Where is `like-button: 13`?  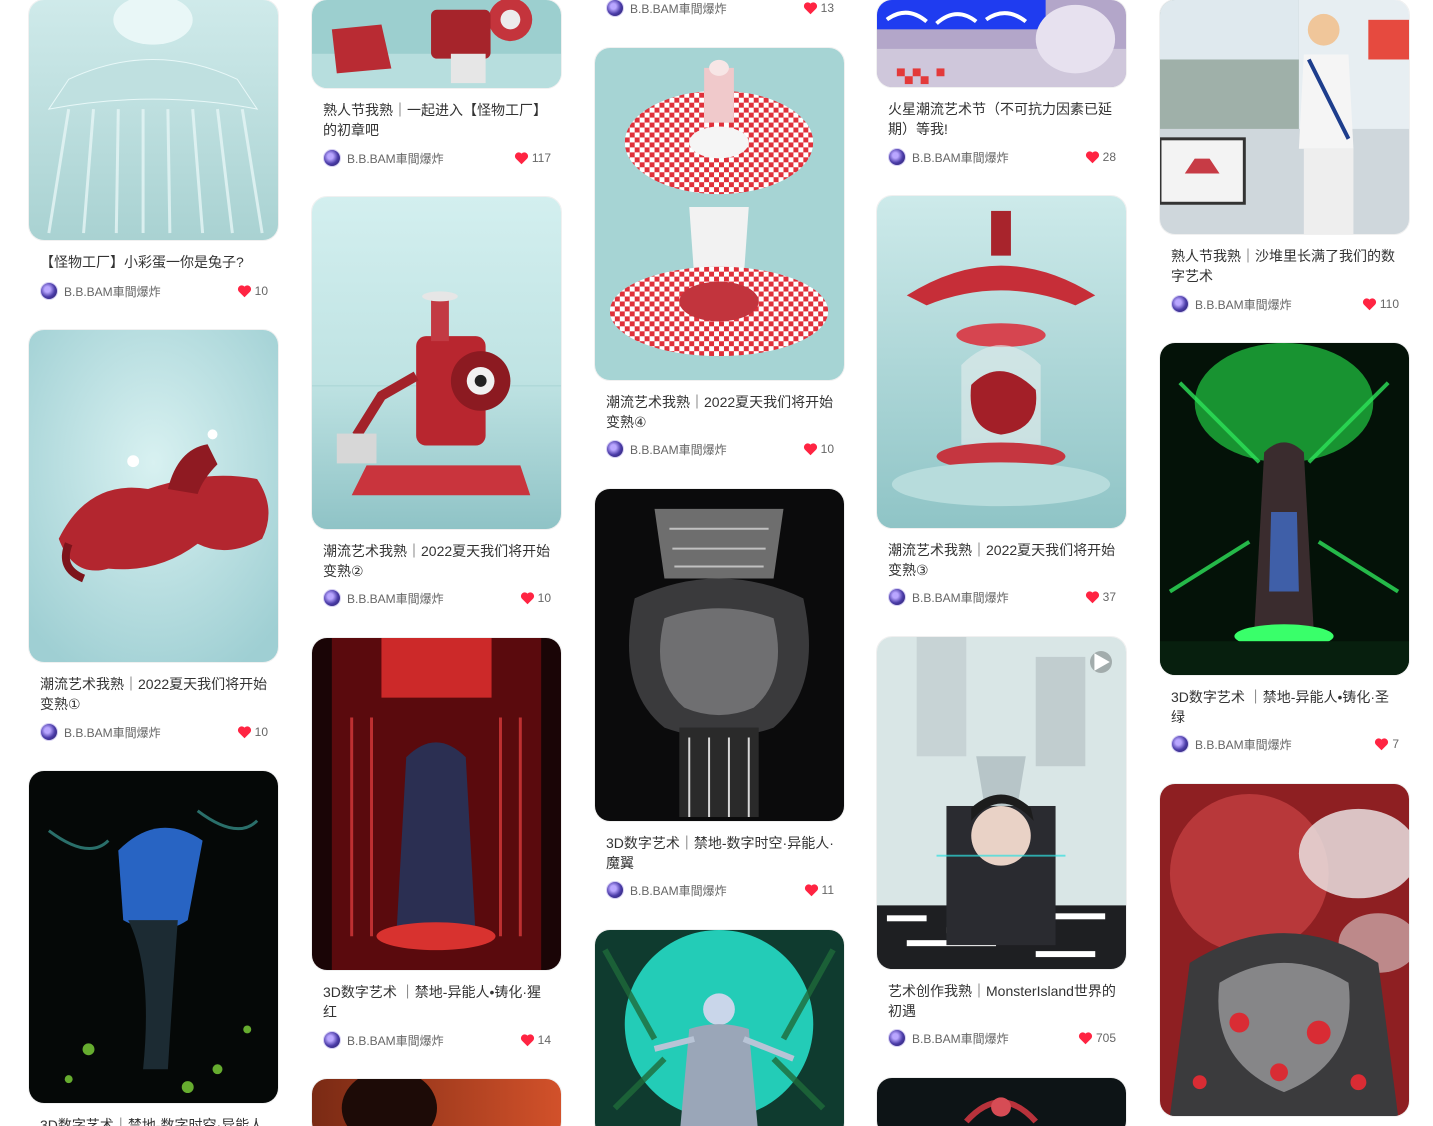 like-button: 13 is located at coordinates (818, 8).